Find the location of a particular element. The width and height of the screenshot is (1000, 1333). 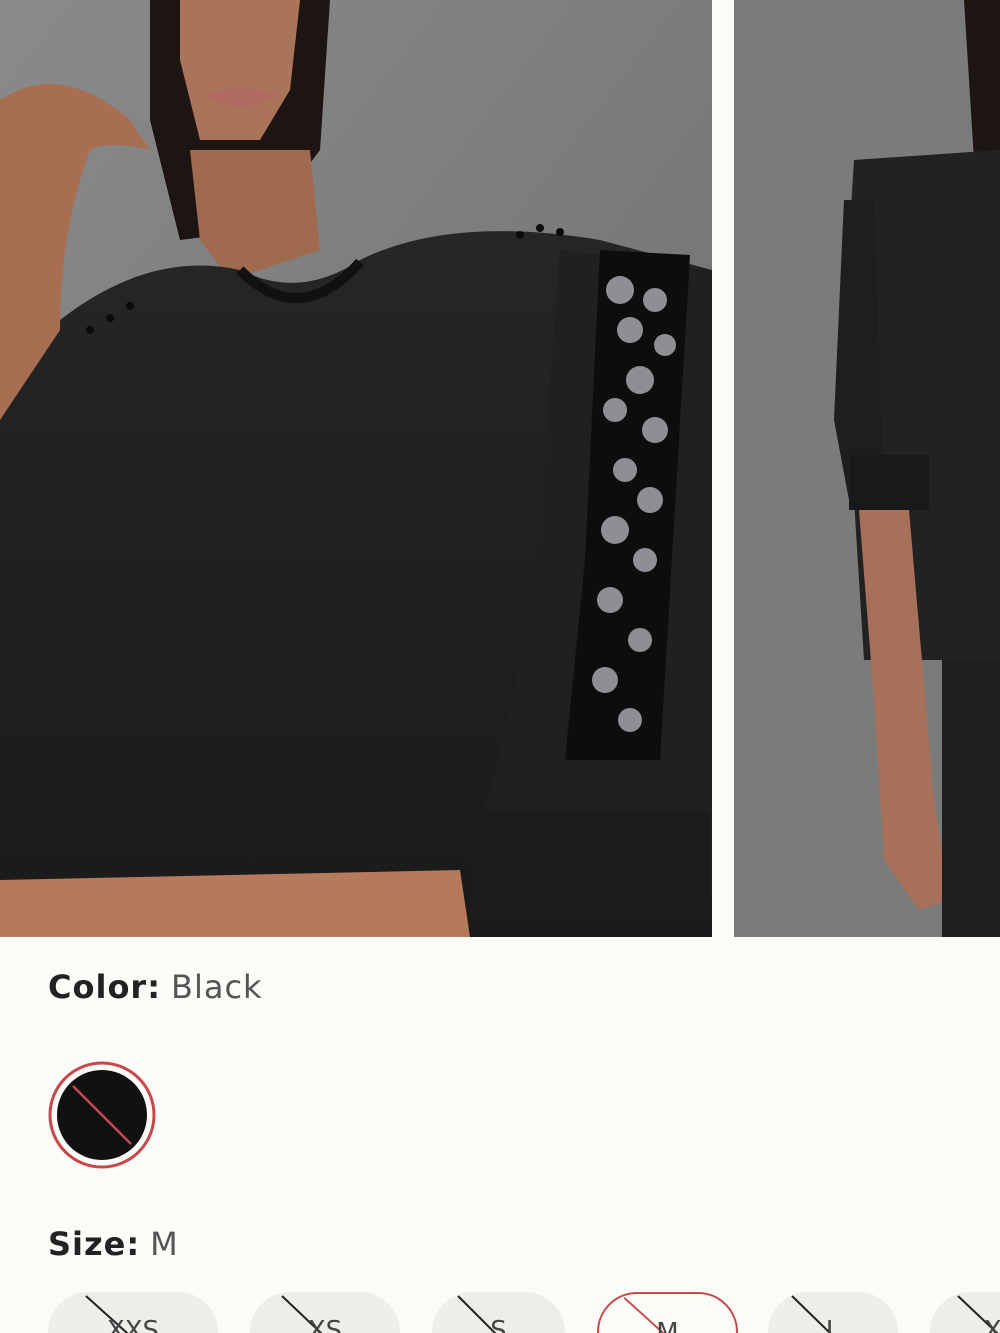

size-option-label: XXS is located at coordinates (133, 1324).